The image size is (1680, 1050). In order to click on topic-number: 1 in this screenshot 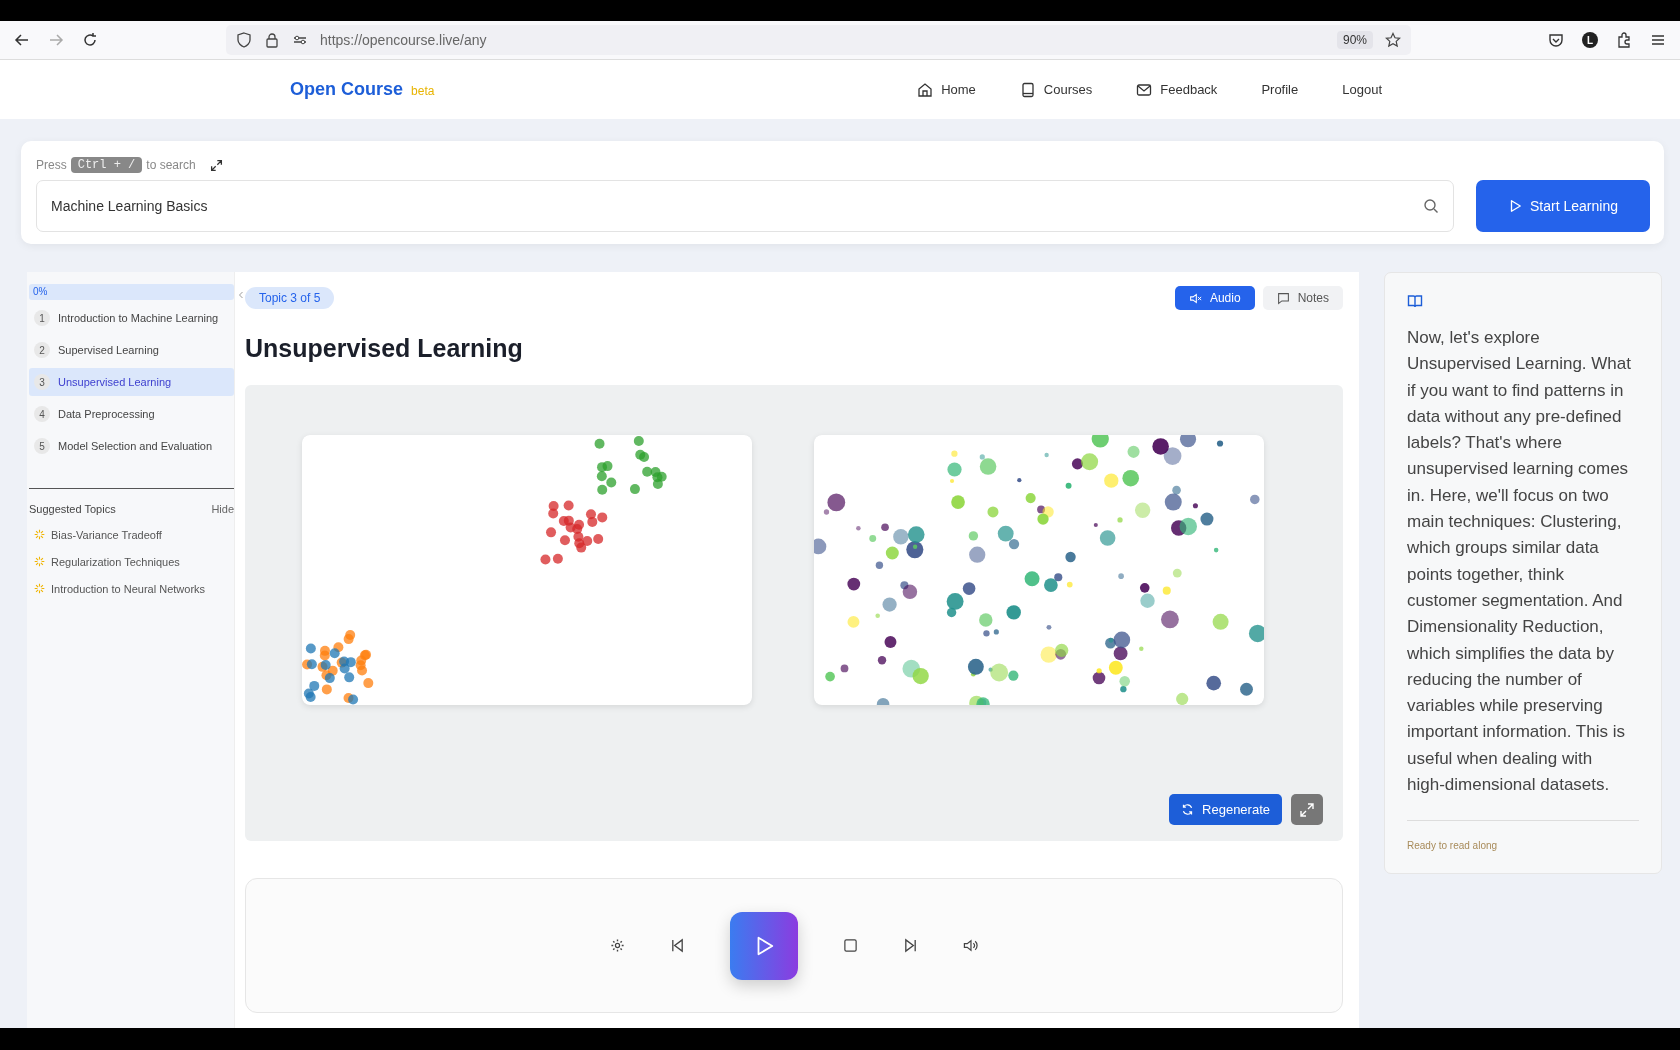, I will do `click(42, 318)`.